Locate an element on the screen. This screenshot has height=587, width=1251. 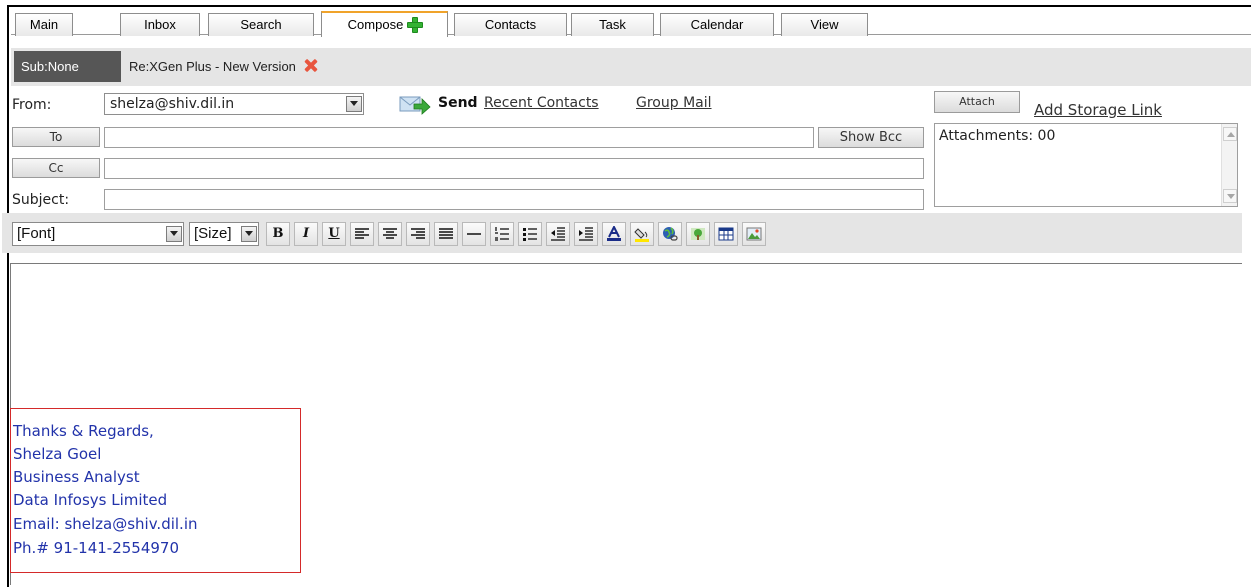
tab-label: Task is located at coordinates (612, 24).